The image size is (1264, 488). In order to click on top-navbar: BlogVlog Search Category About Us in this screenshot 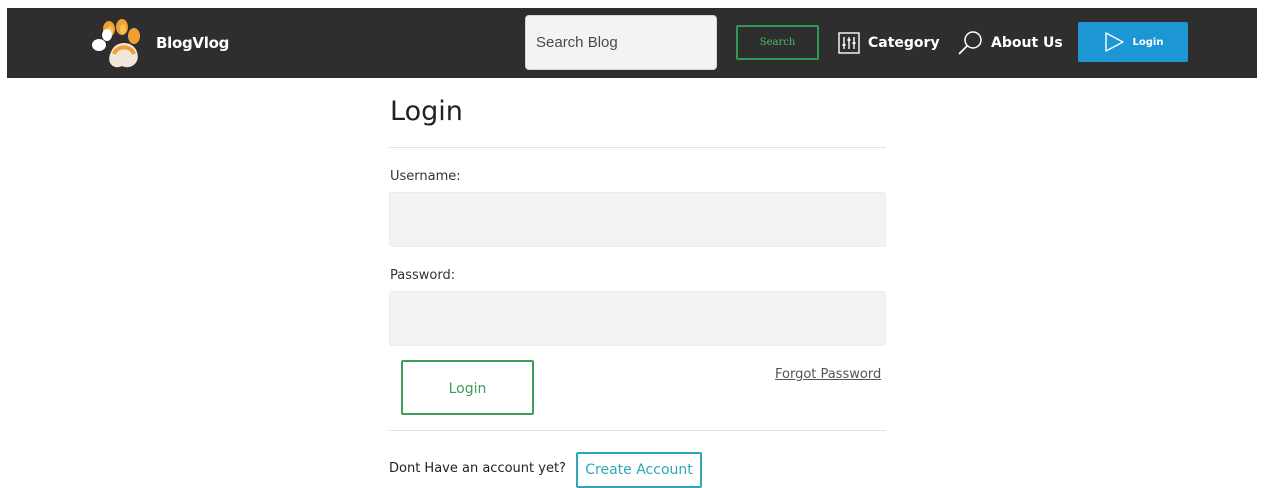, I will do `click(632, 43)`.